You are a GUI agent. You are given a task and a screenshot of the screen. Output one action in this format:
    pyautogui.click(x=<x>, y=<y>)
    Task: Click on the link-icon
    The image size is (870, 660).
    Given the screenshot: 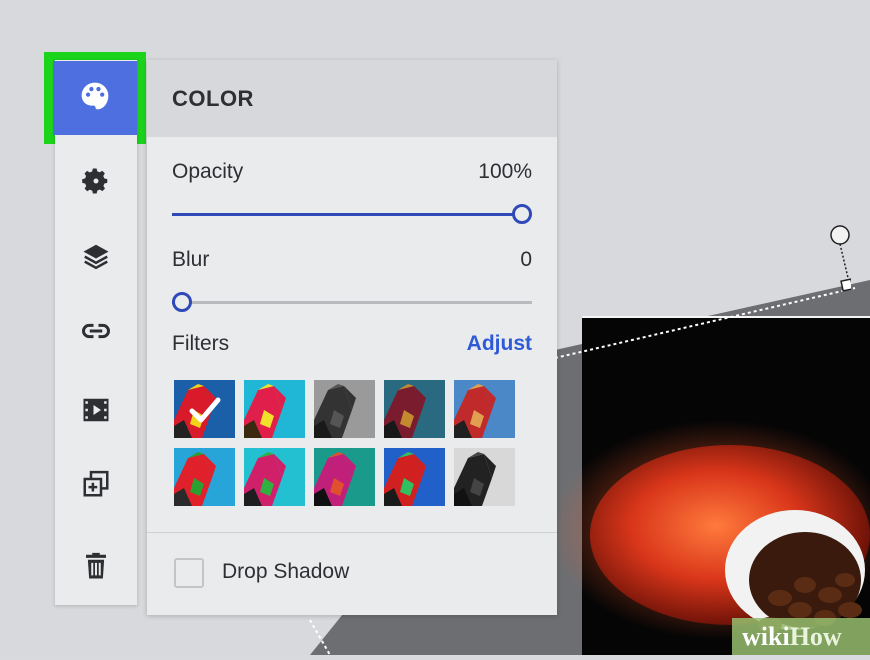 What is the action you would take?
    pyautogui.click(x=96, y=333)
    